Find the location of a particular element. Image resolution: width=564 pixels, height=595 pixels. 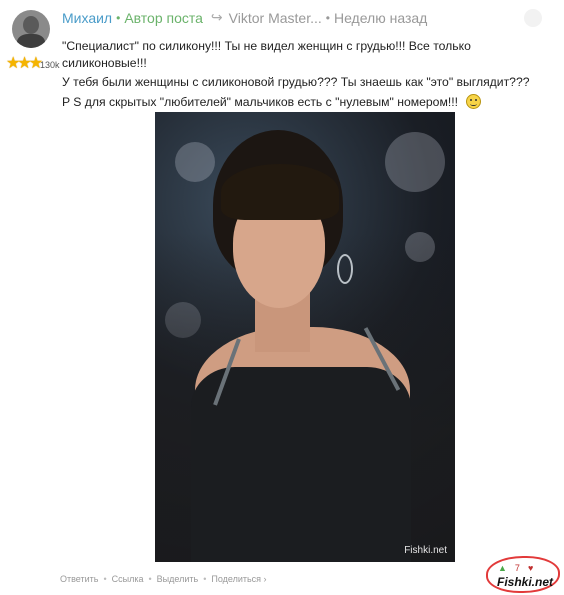

select-link: Выделить is located at coordinates (178, 579).